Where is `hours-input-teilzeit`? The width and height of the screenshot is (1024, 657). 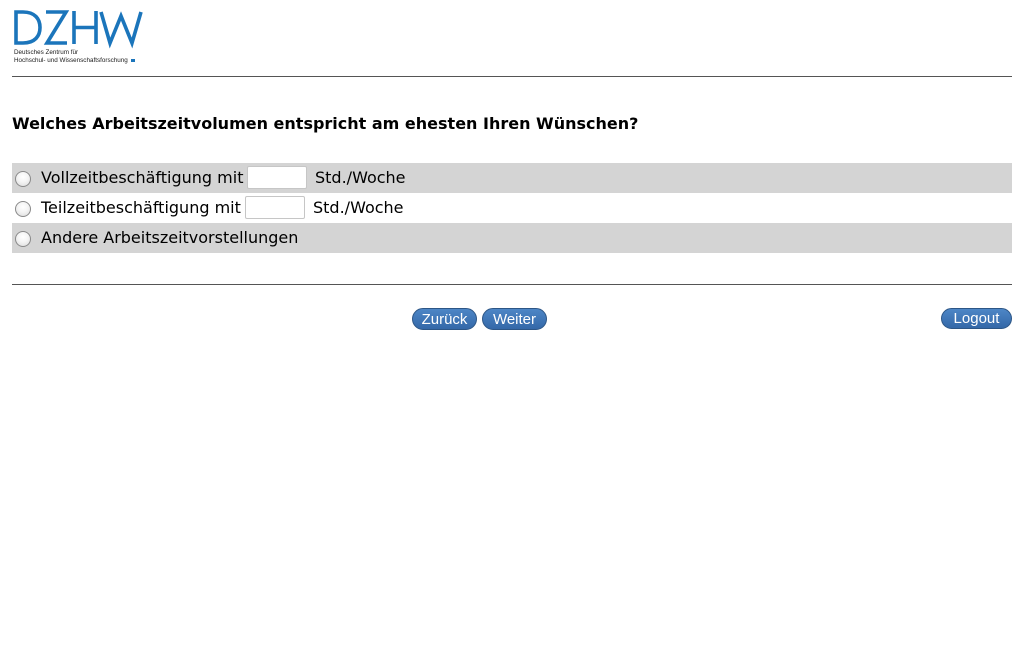
hours-input-teilzeit is located at coordinates (275, 207).